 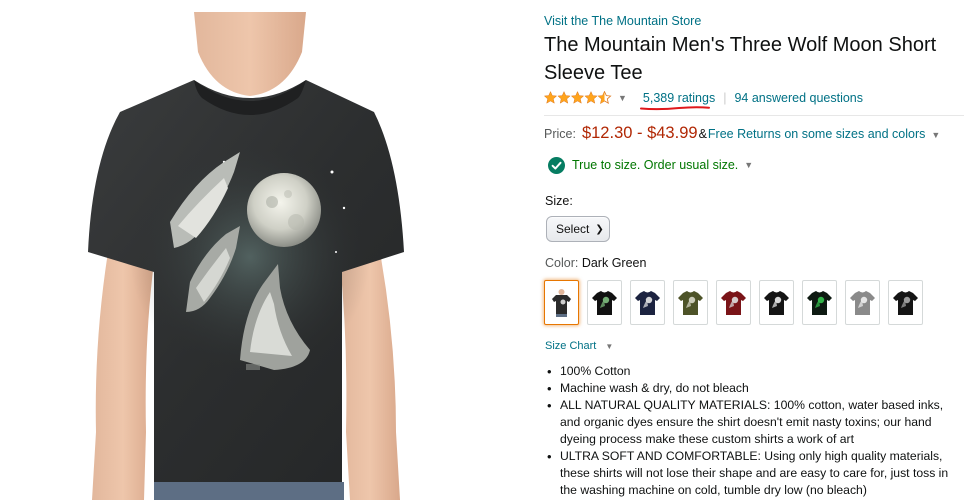 What do you see at coordinates (755, 165) in the screenshot?
I see `fit-recommendation: True to size. Order usual size. ▼` at bounding box center [755, 165].